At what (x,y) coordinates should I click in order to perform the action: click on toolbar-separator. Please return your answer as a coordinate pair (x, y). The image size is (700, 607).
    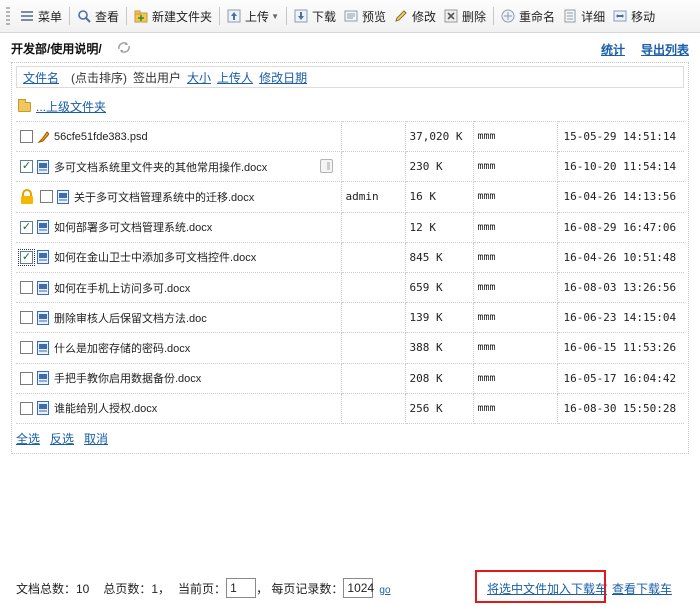
    Looking at the image, I should click on (127, 16).